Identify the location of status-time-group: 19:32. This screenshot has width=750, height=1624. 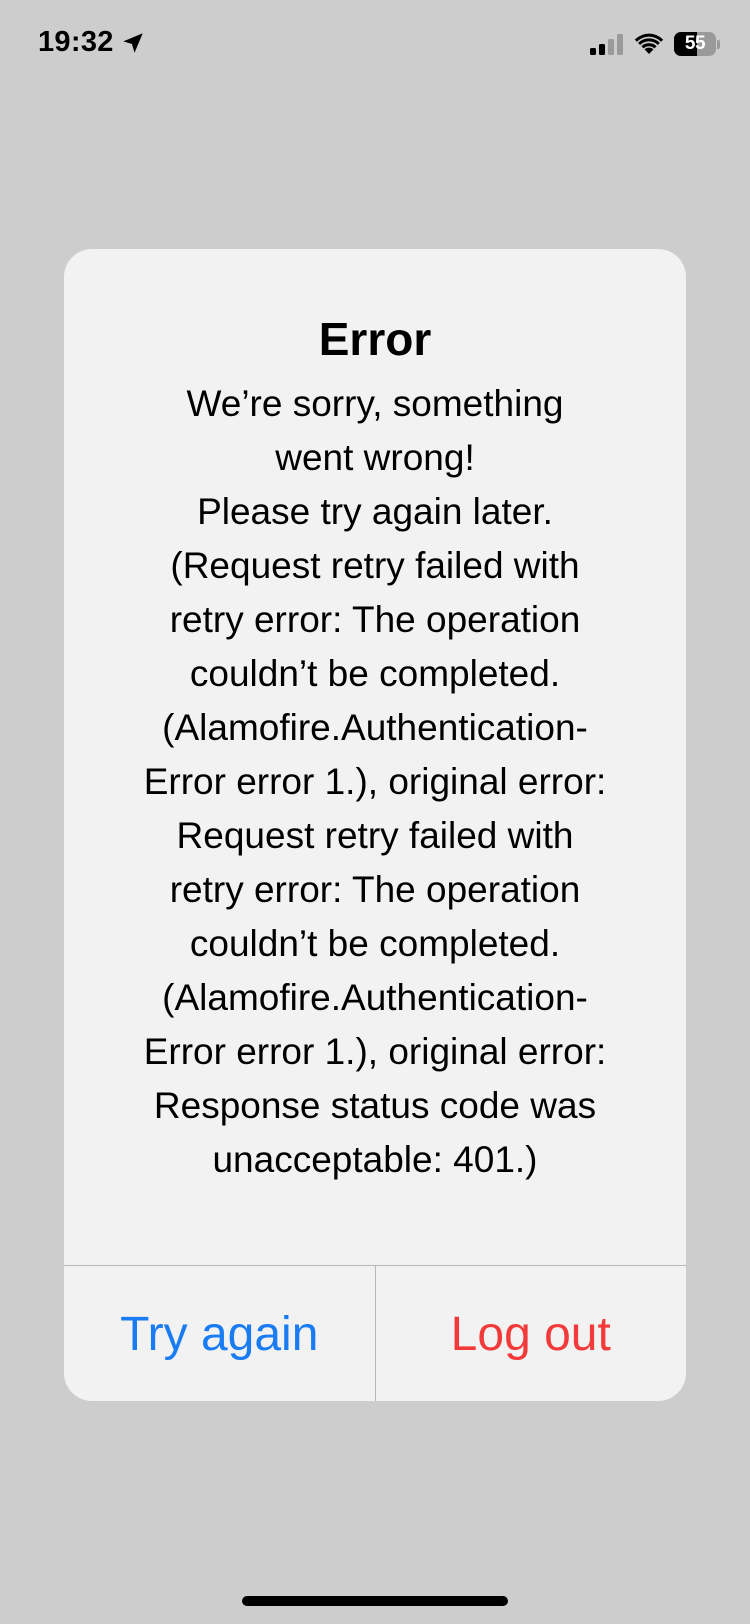
(92, 42).